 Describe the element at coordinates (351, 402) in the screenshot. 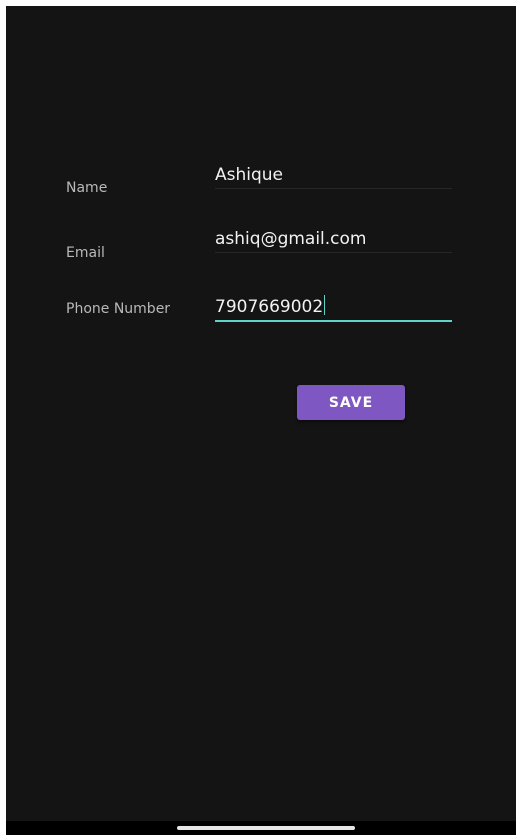

I see `save-button: SAVE` at that location.